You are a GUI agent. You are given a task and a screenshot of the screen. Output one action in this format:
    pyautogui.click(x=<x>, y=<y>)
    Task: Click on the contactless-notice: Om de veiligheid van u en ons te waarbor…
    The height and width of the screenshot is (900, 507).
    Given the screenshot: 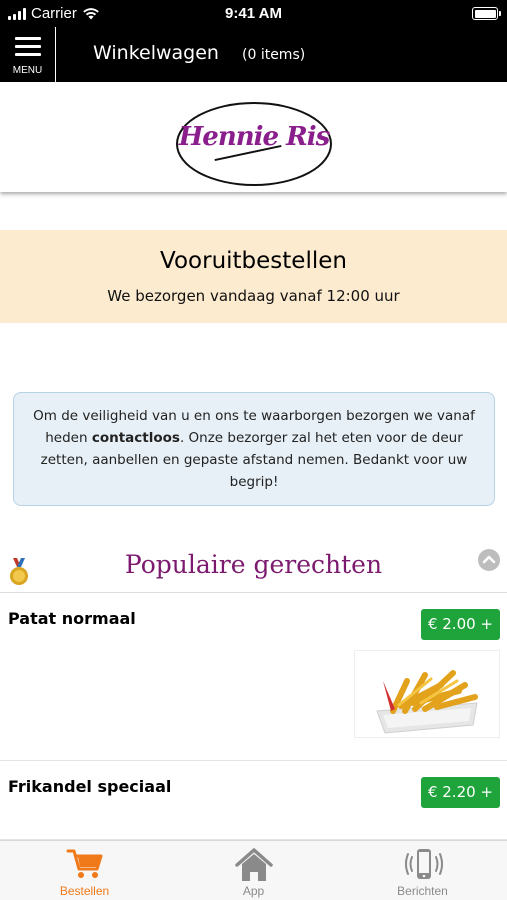 What is the action you would take?
    pyautogui.click(x=254, y=449)
    